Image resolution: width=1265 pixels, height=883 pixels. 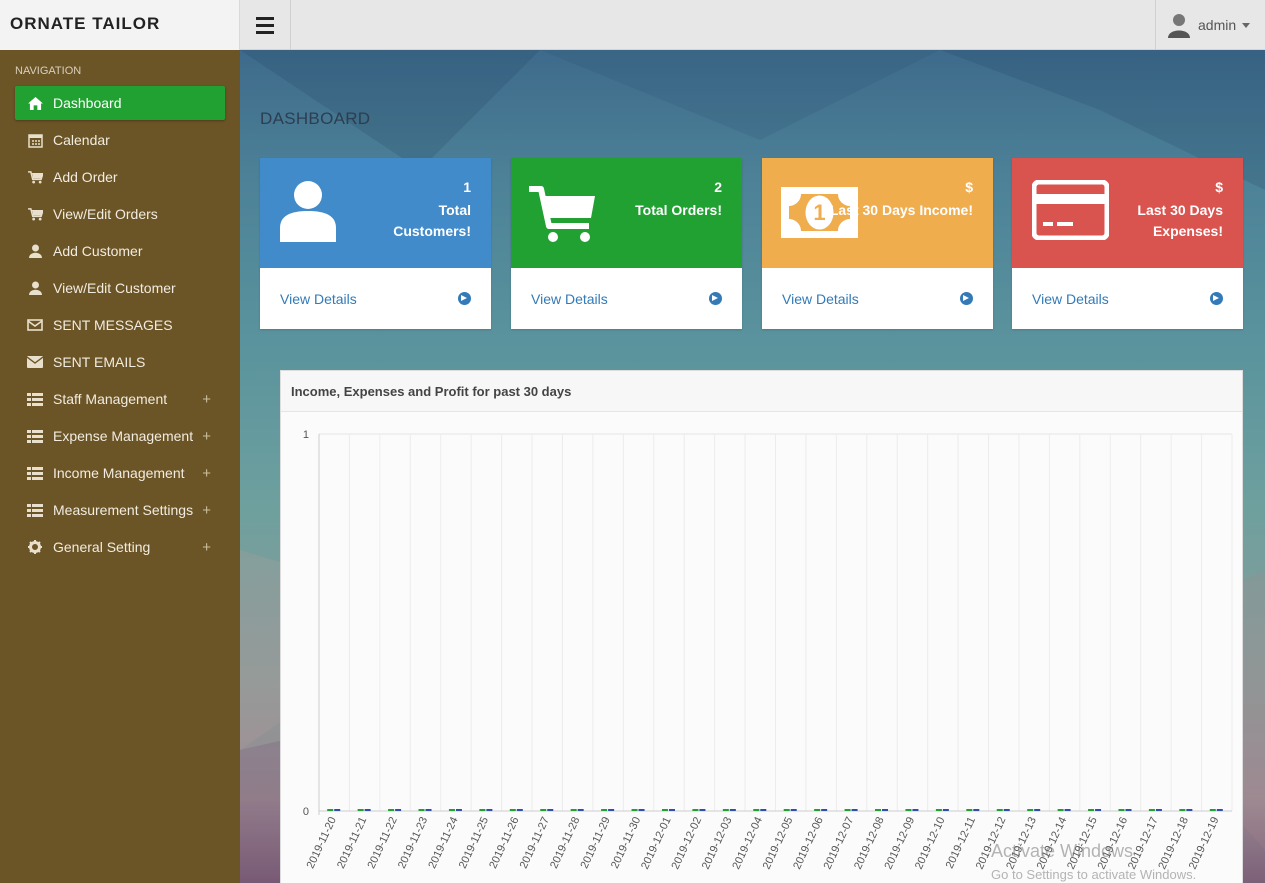 What do you see at coordinates (678, 210) in the screenshot?
I see `stat-label: Total Orders!` at bounding box center [678, 210].